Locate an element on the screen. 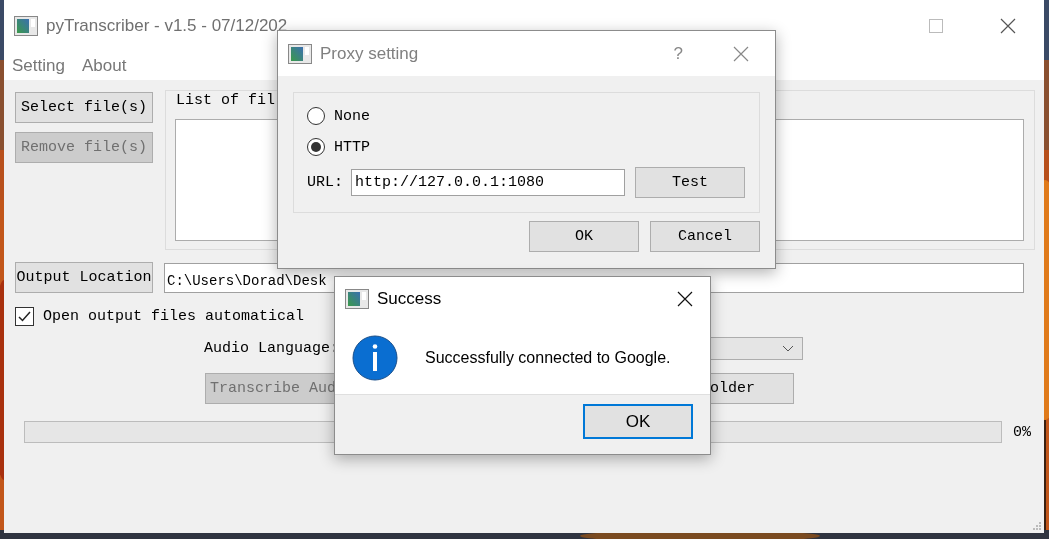 This screenshot has width=1049, height=539. menu-item: About is located at coordinates (104, 66).